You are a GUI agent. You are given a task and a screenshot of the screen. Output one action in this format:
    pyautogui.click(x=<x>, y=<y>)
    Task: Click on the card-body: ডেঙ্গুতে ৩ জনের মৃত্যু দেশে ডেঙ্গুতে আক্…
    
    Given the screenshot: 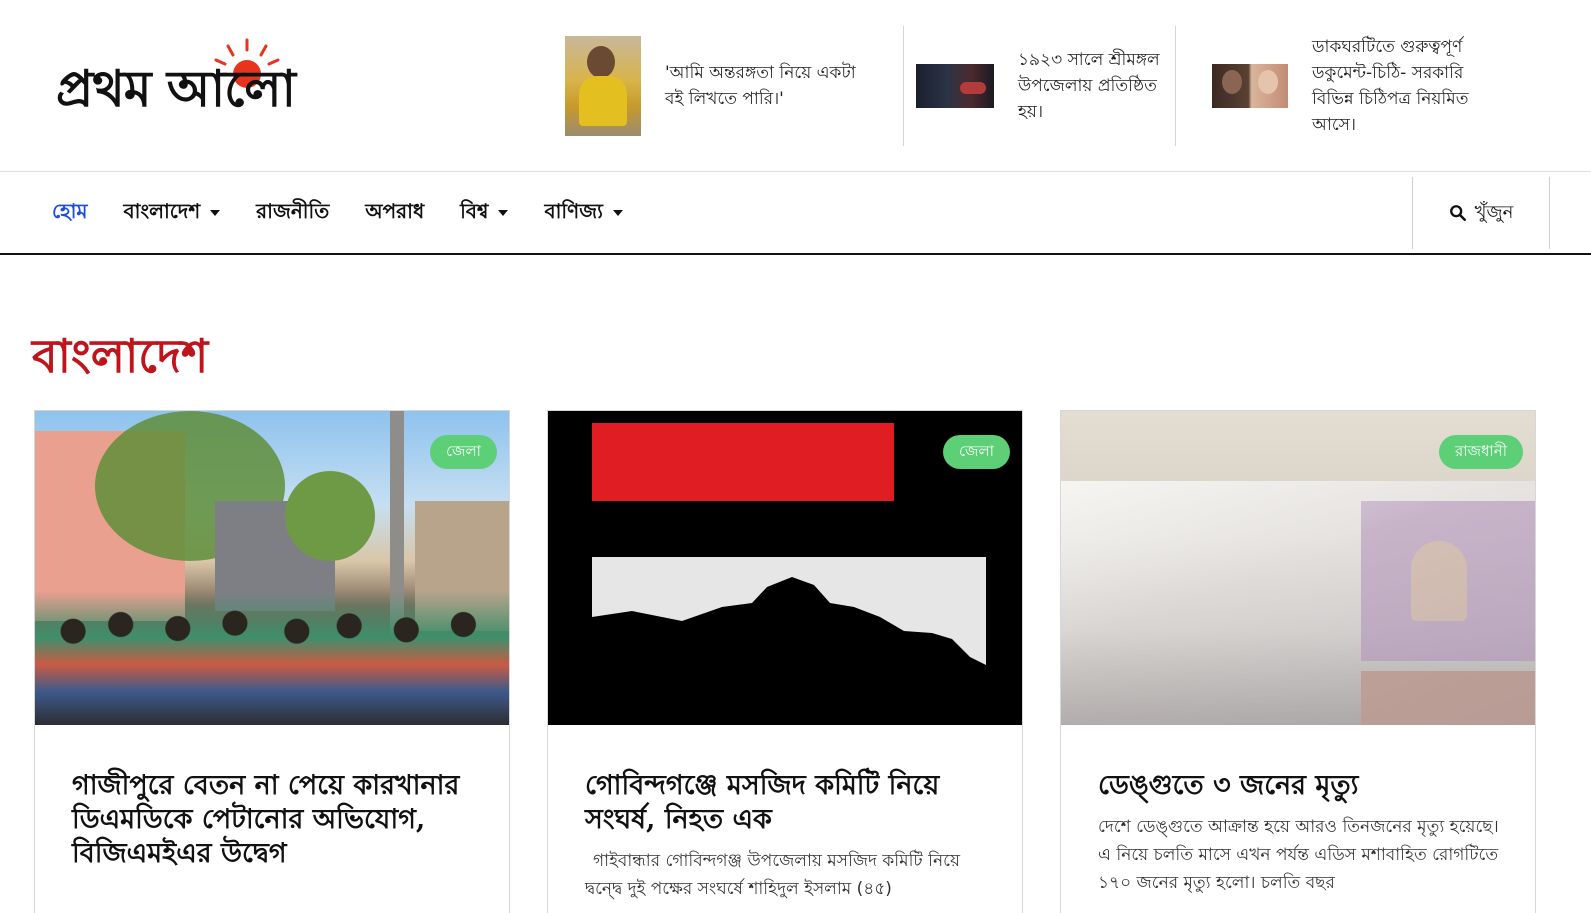 What is the action you would take?
    pyautogui.click(x=1298, y=811)
    